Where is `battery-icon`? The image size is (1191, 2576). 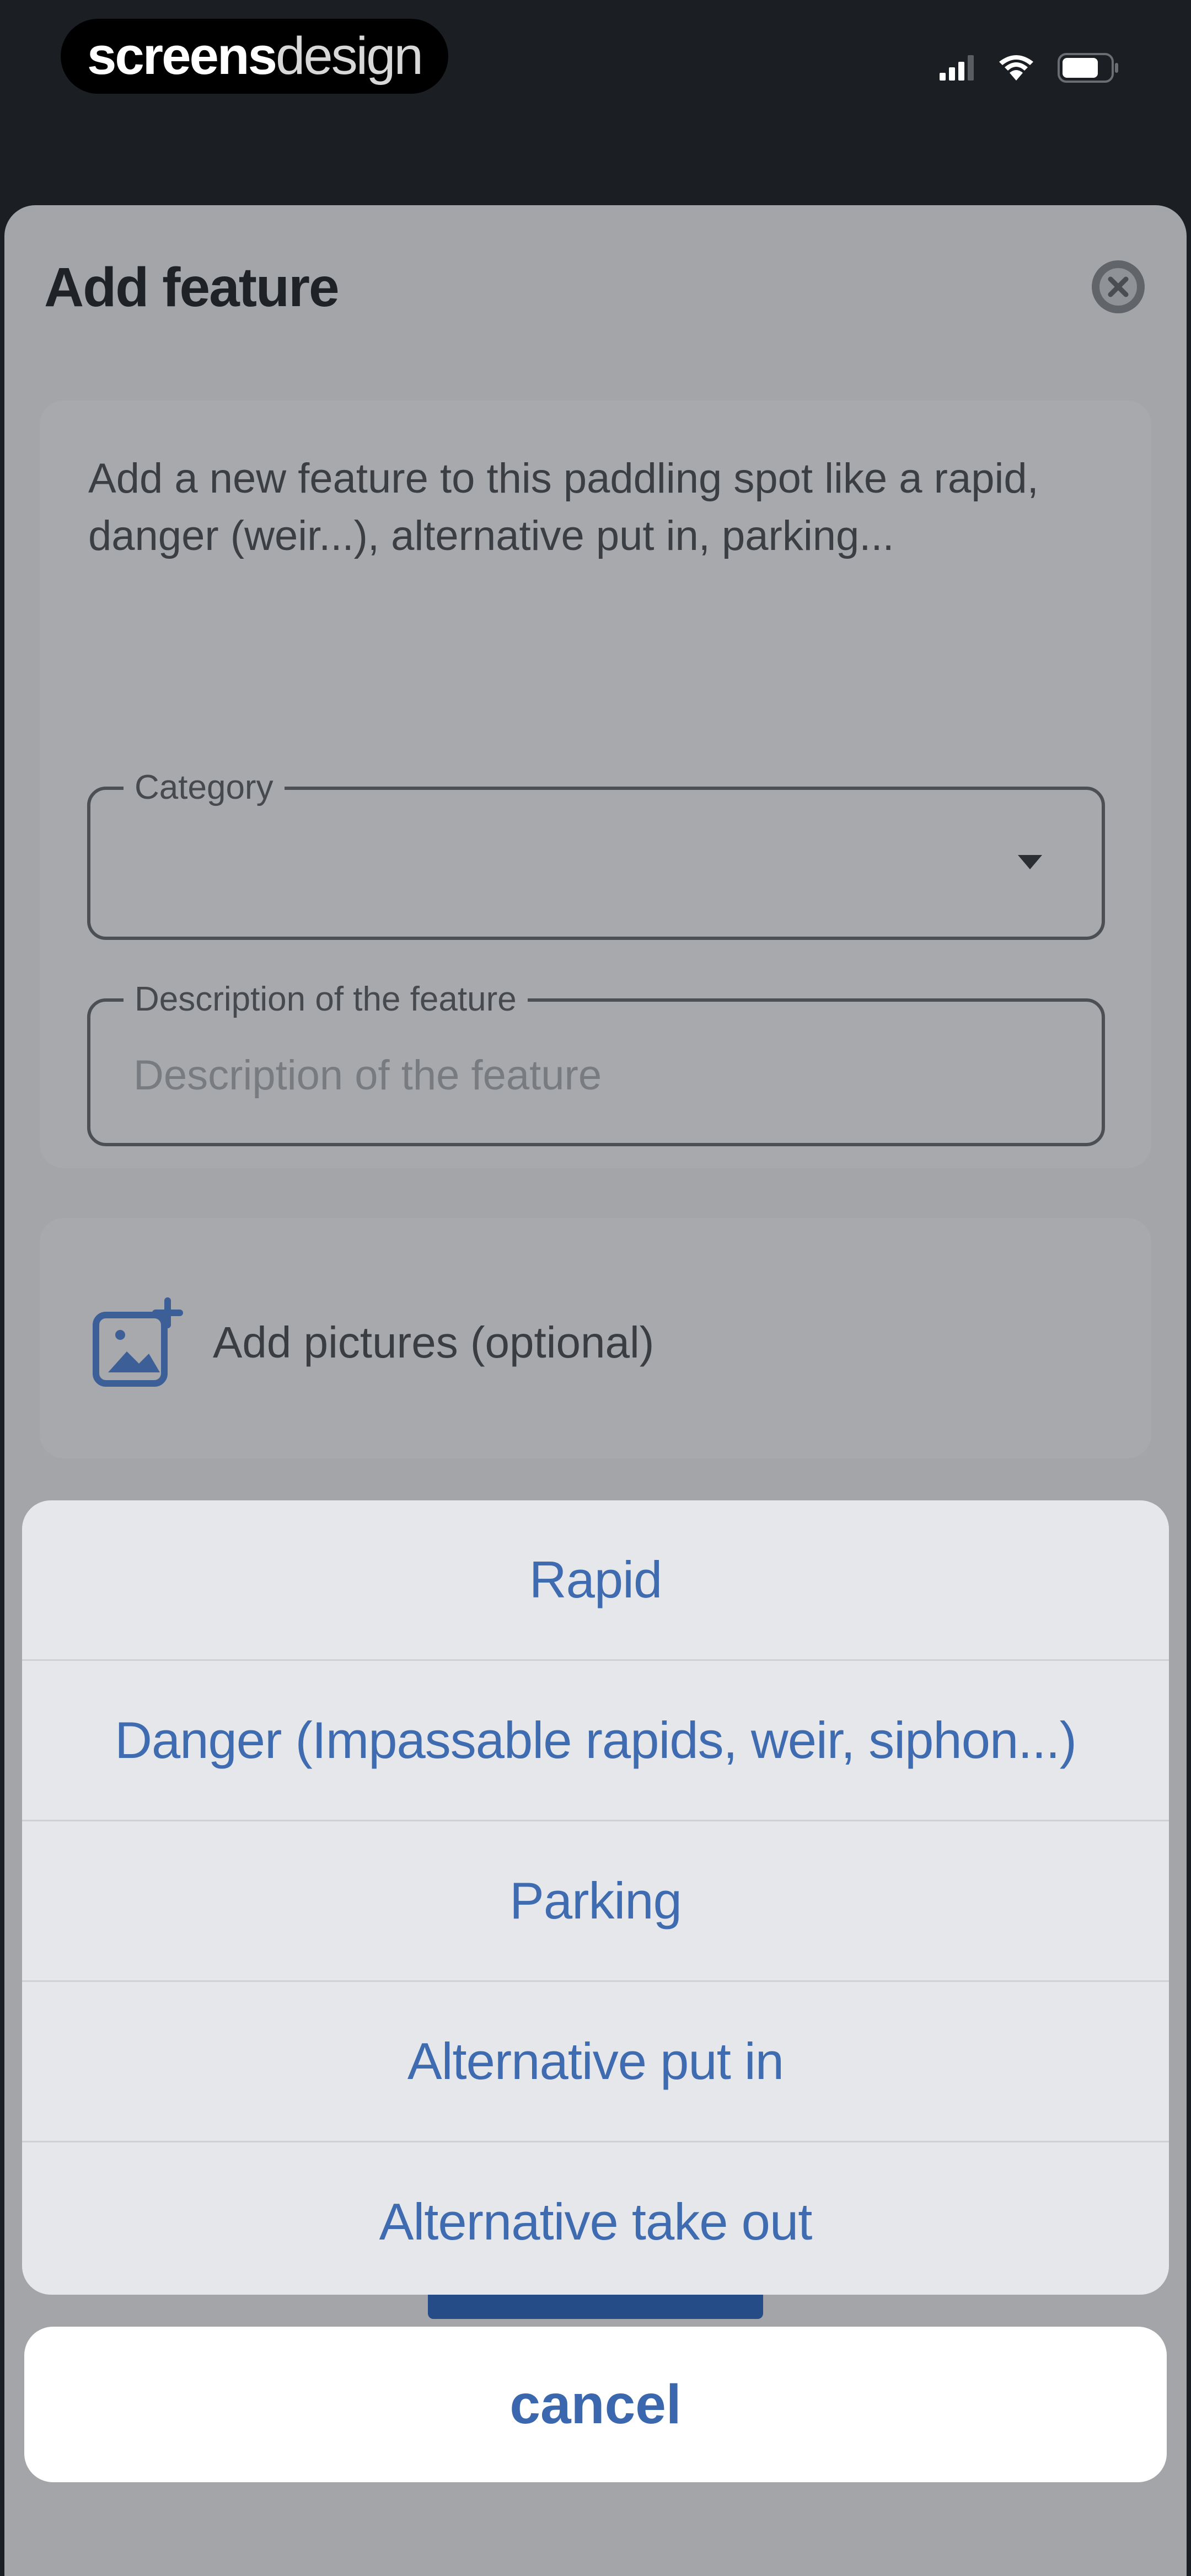
battery-icon is located at coordinates (1088, 68).